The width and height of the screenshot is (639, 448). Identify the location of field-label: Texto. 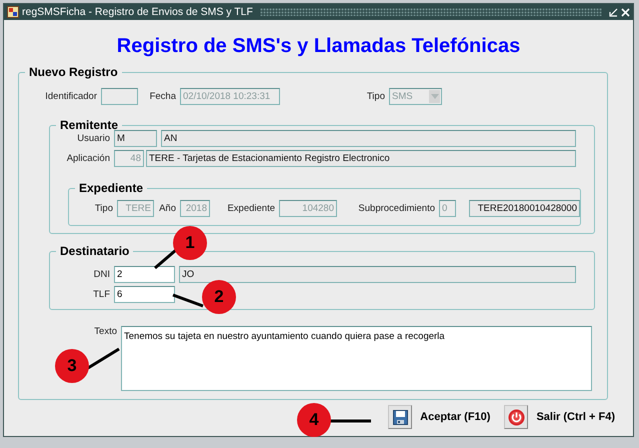
(105, 331).